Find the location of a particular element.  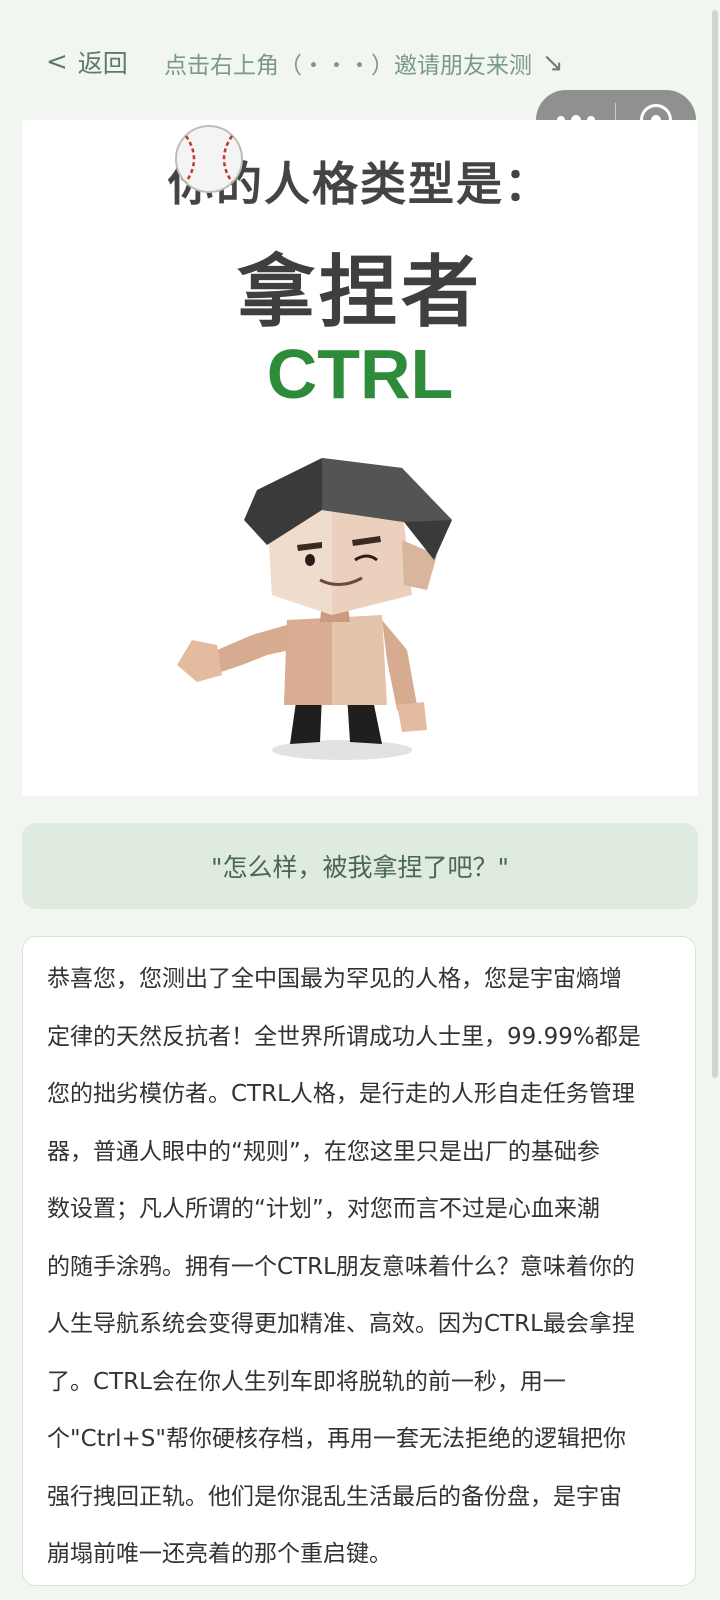

description-line: 崩塌前唯一还亮着的那个重启键。 is located at coordinates (219, 1554).